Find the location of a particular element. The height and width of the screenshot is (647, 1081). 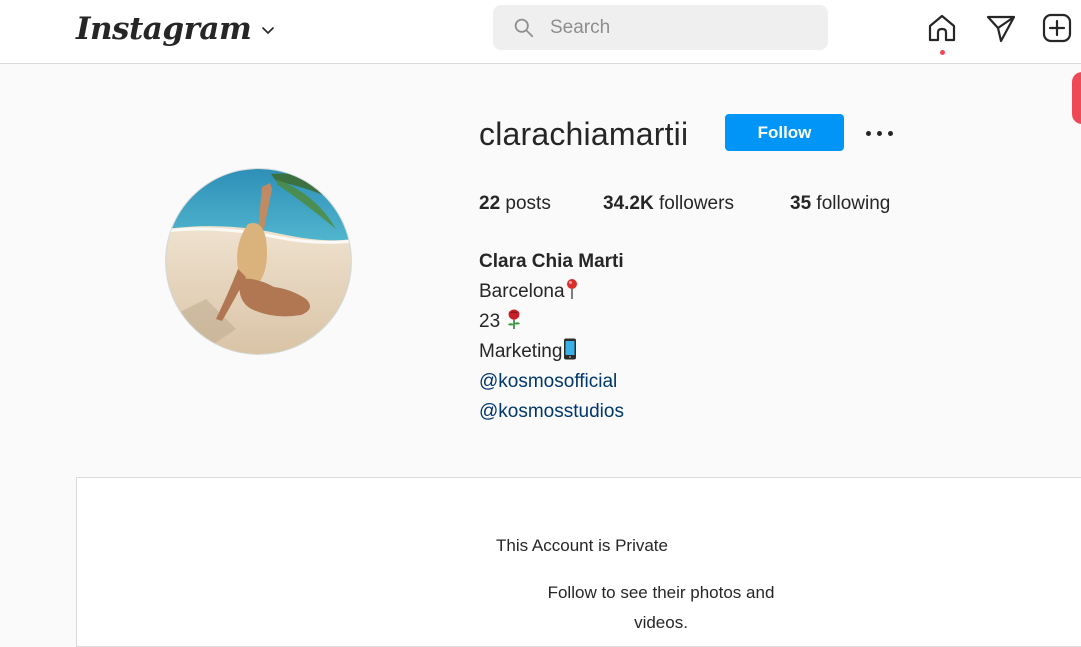

following-label: following is located at coordinates (853, 203).